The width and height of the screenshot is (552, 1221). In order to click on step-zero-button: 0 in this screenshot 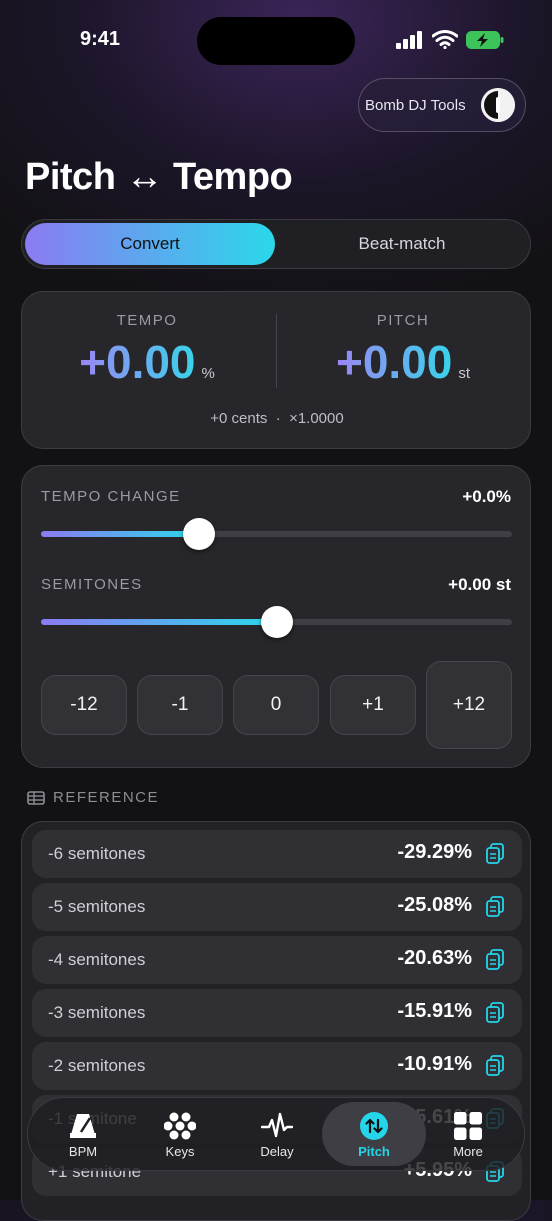, I will do `click(276, 705)`.